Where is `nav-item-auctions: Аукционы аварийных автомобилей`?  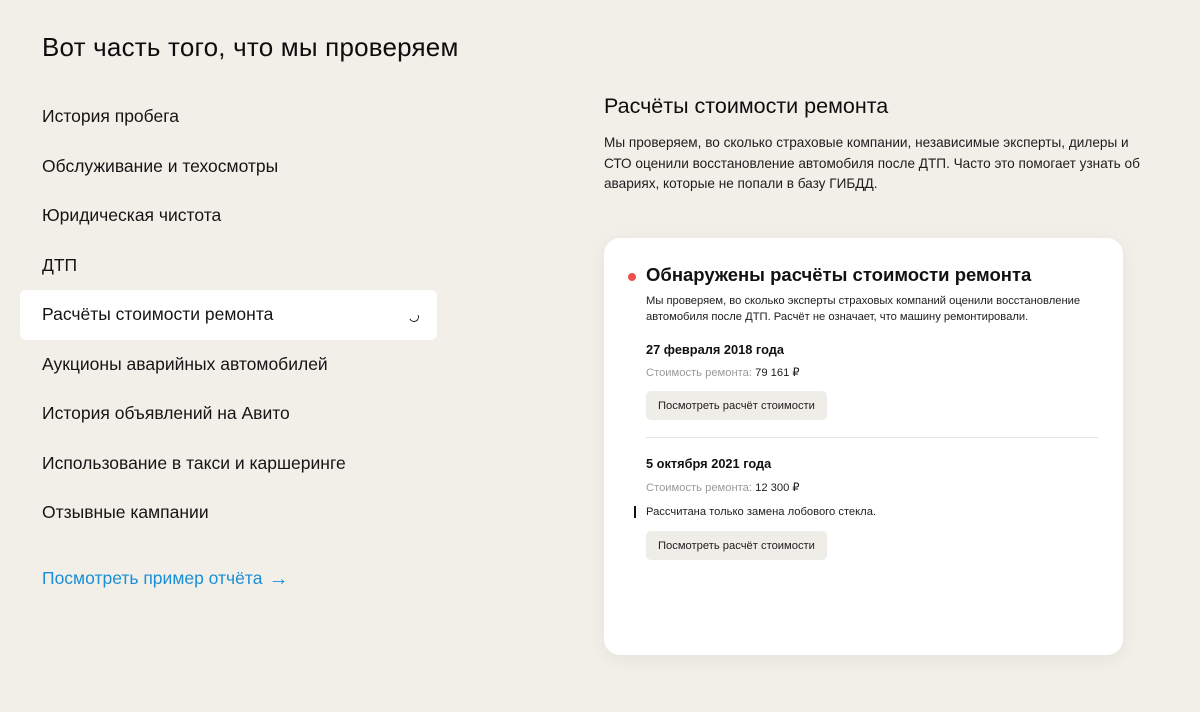 nav-item-auctions: Аукционы аварийных автомобилей is located at coordinates (228, 365).